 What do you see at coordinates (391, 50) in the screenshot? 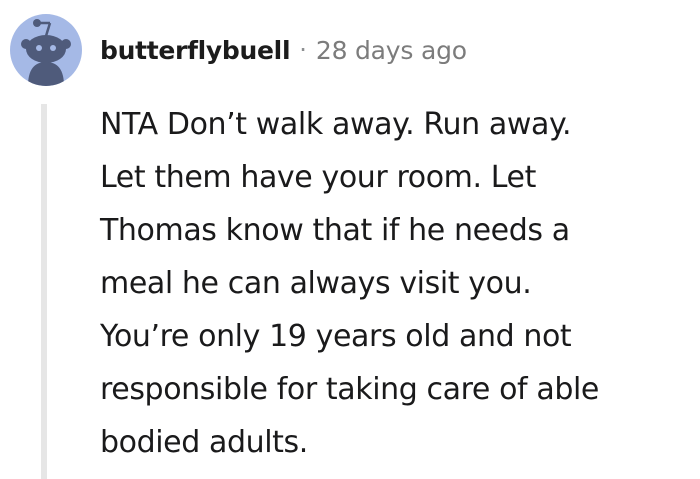
I see `timestamp-link: 28 days ago` at bounding box center [391, 50].